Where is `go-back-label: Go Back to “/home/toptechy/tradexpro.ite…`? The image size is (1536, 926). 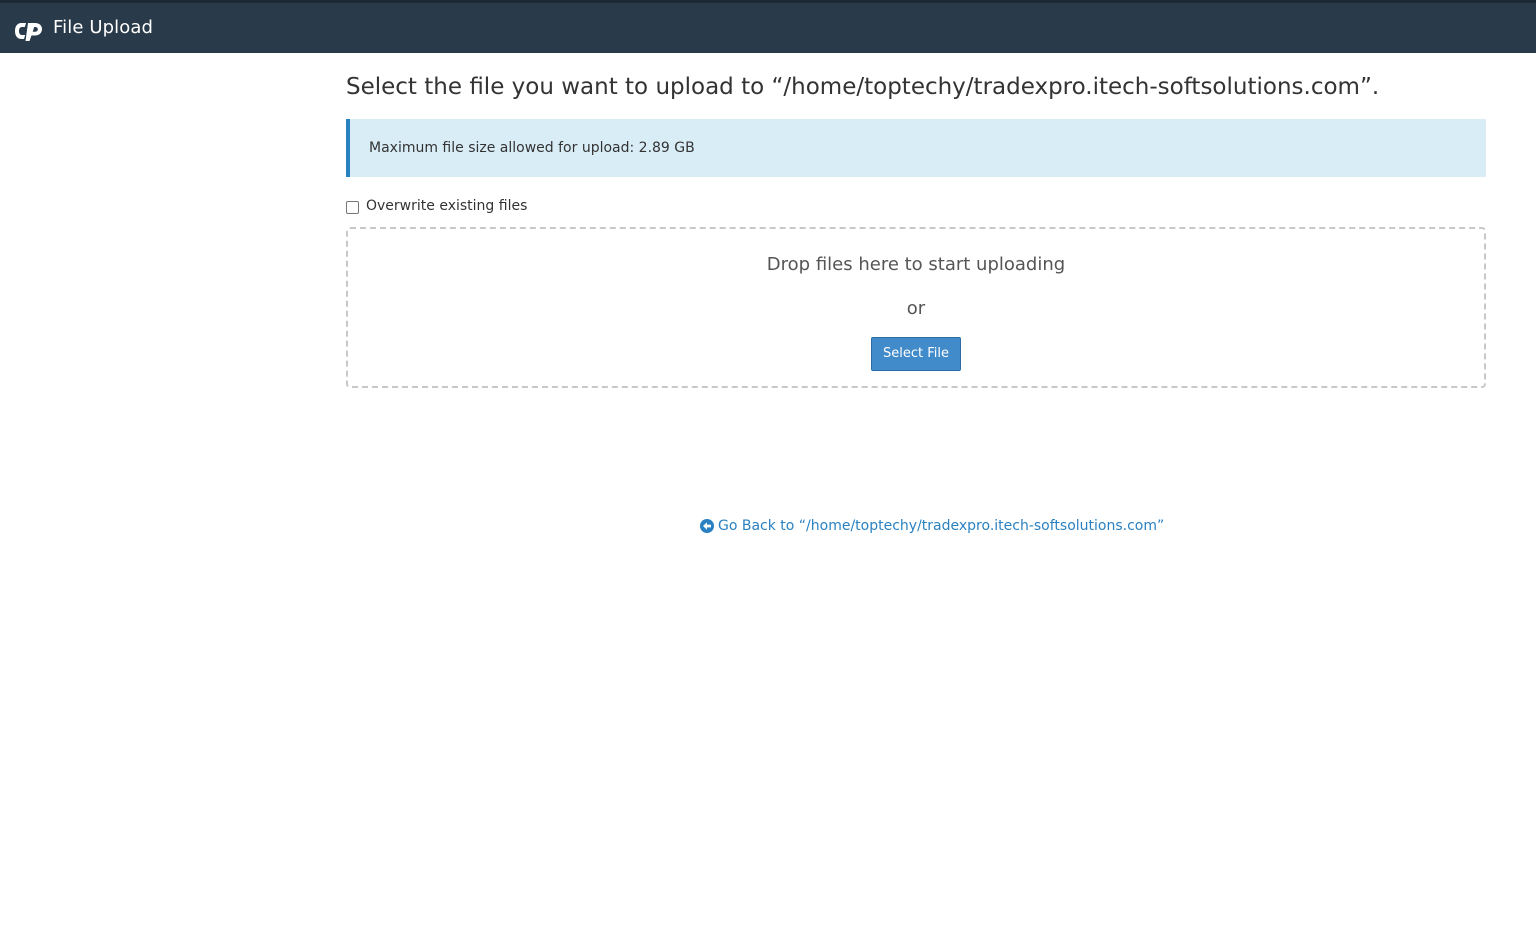 go-back-label: Go Back to “/home/toptechy/tradexpro.ite… is located at coordinates (941, 526).